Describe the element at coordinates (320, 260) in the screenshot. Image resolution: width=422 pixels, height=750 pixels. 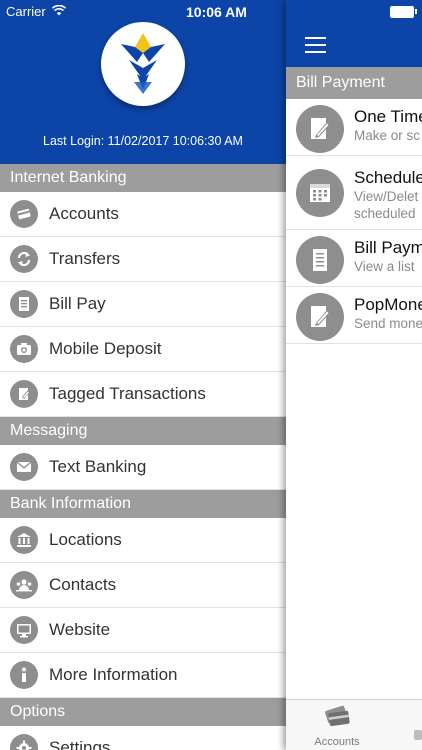
I see `document-list-icon` at that location.